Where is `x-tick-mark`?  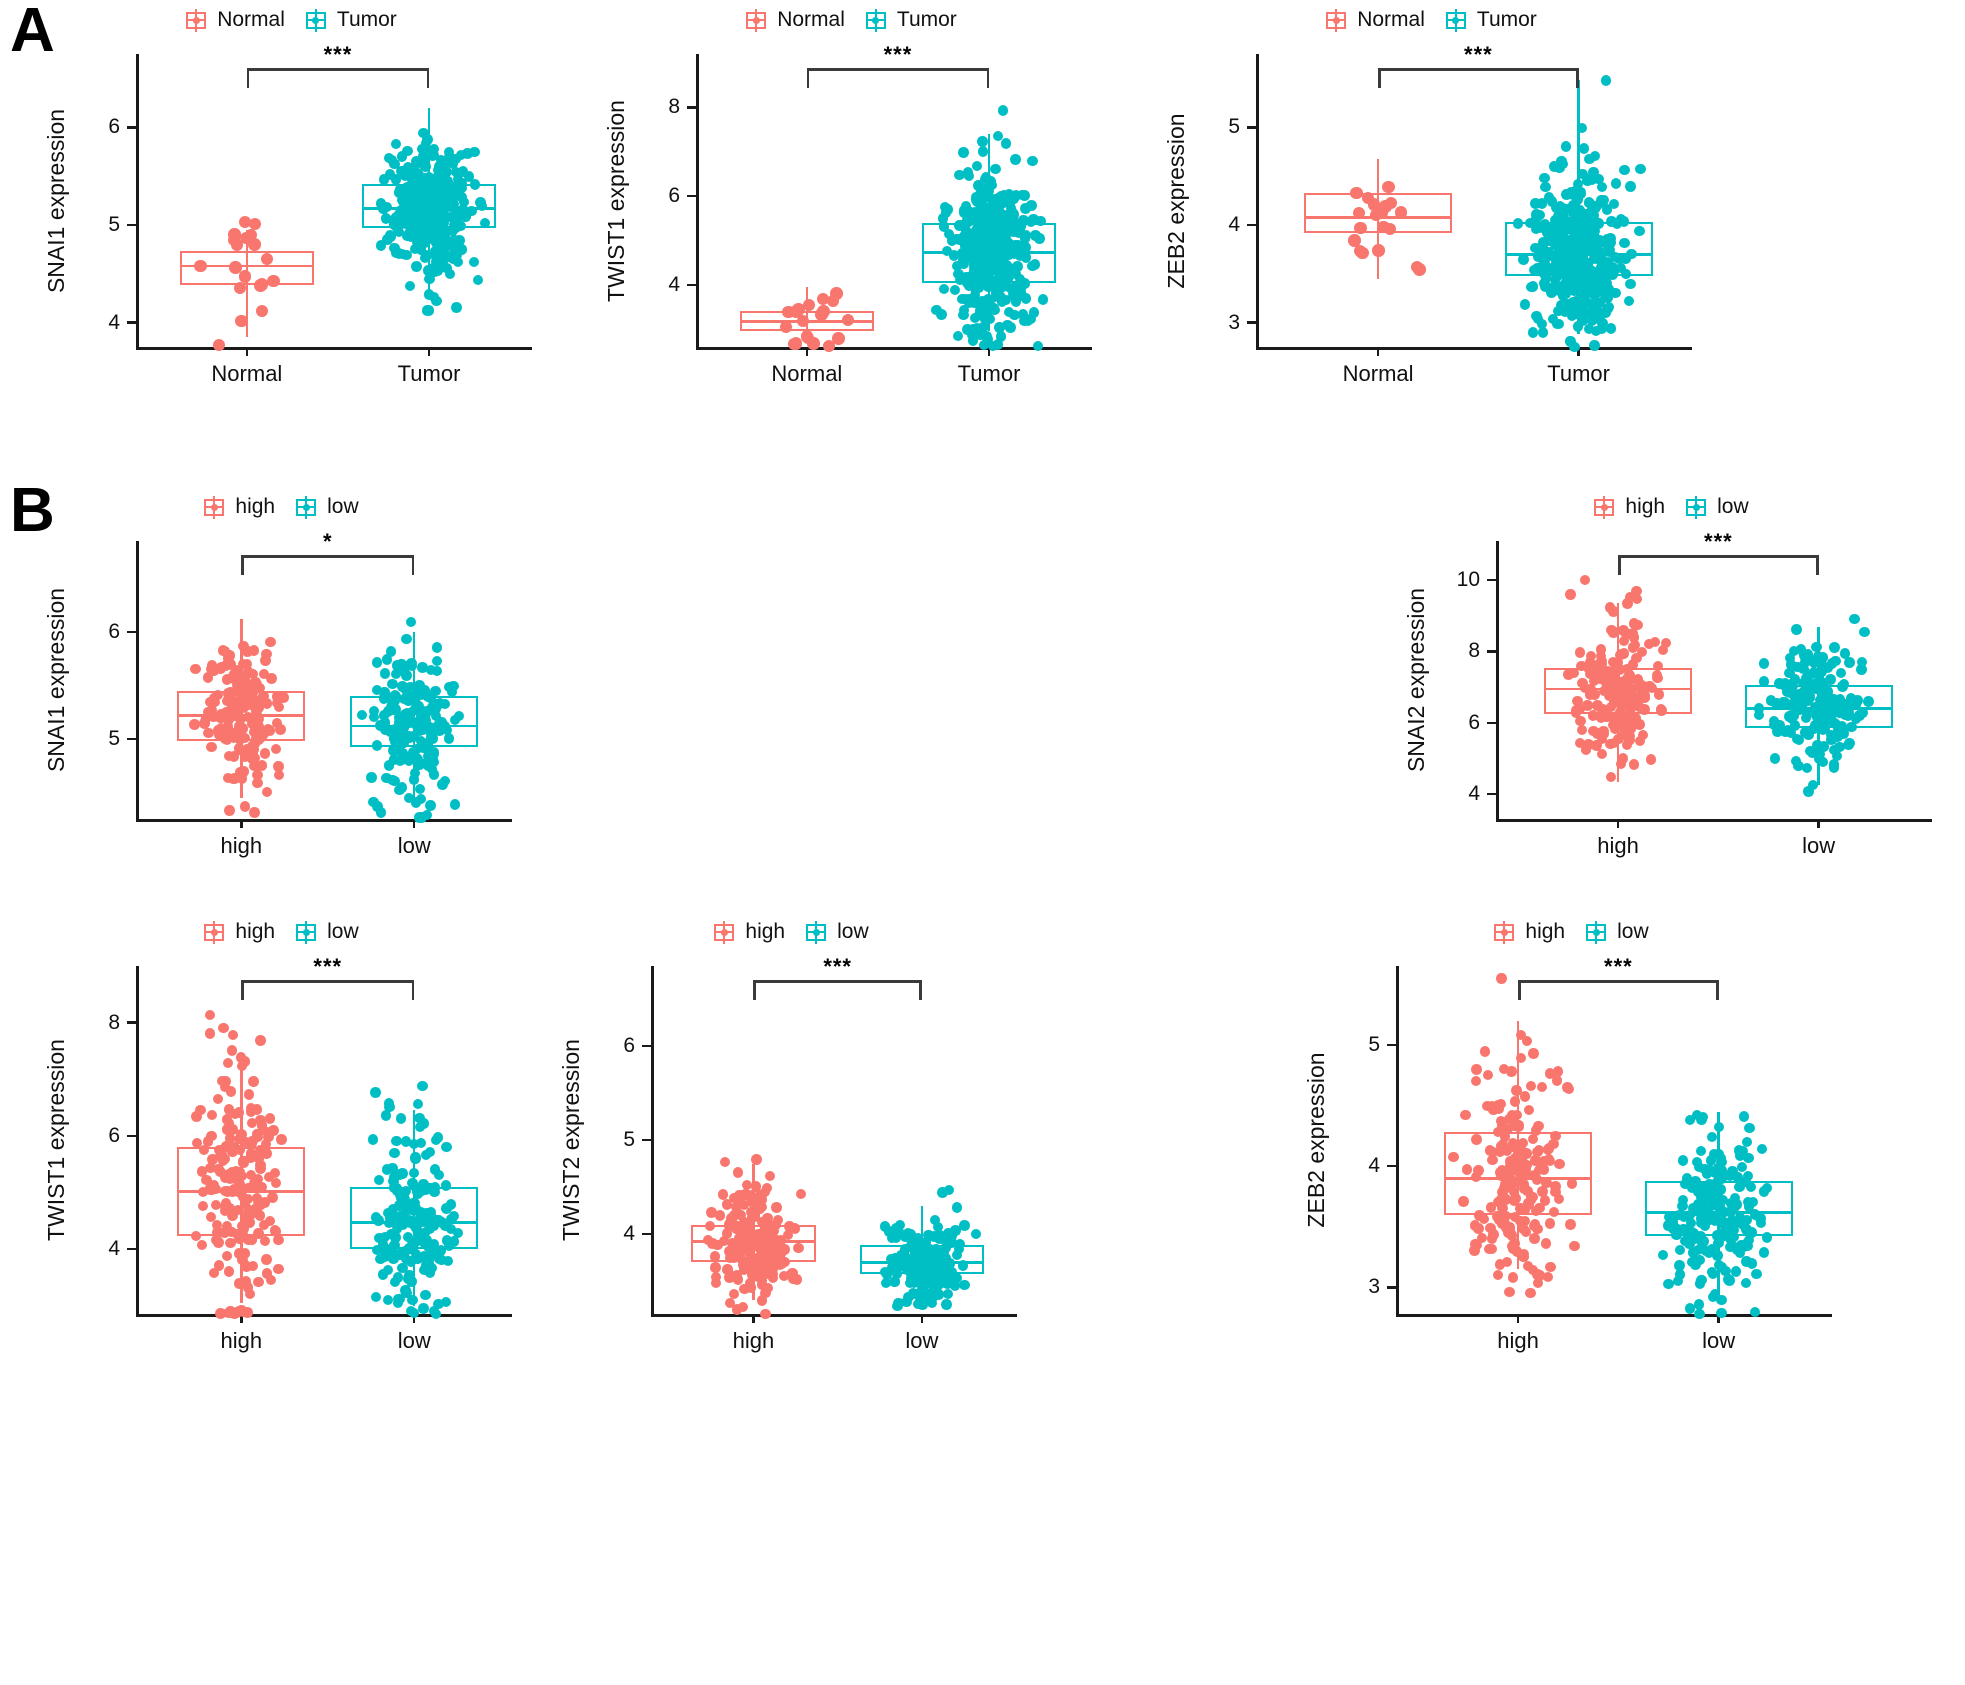 x-tick-mark is located at coordinates (922, 1318).